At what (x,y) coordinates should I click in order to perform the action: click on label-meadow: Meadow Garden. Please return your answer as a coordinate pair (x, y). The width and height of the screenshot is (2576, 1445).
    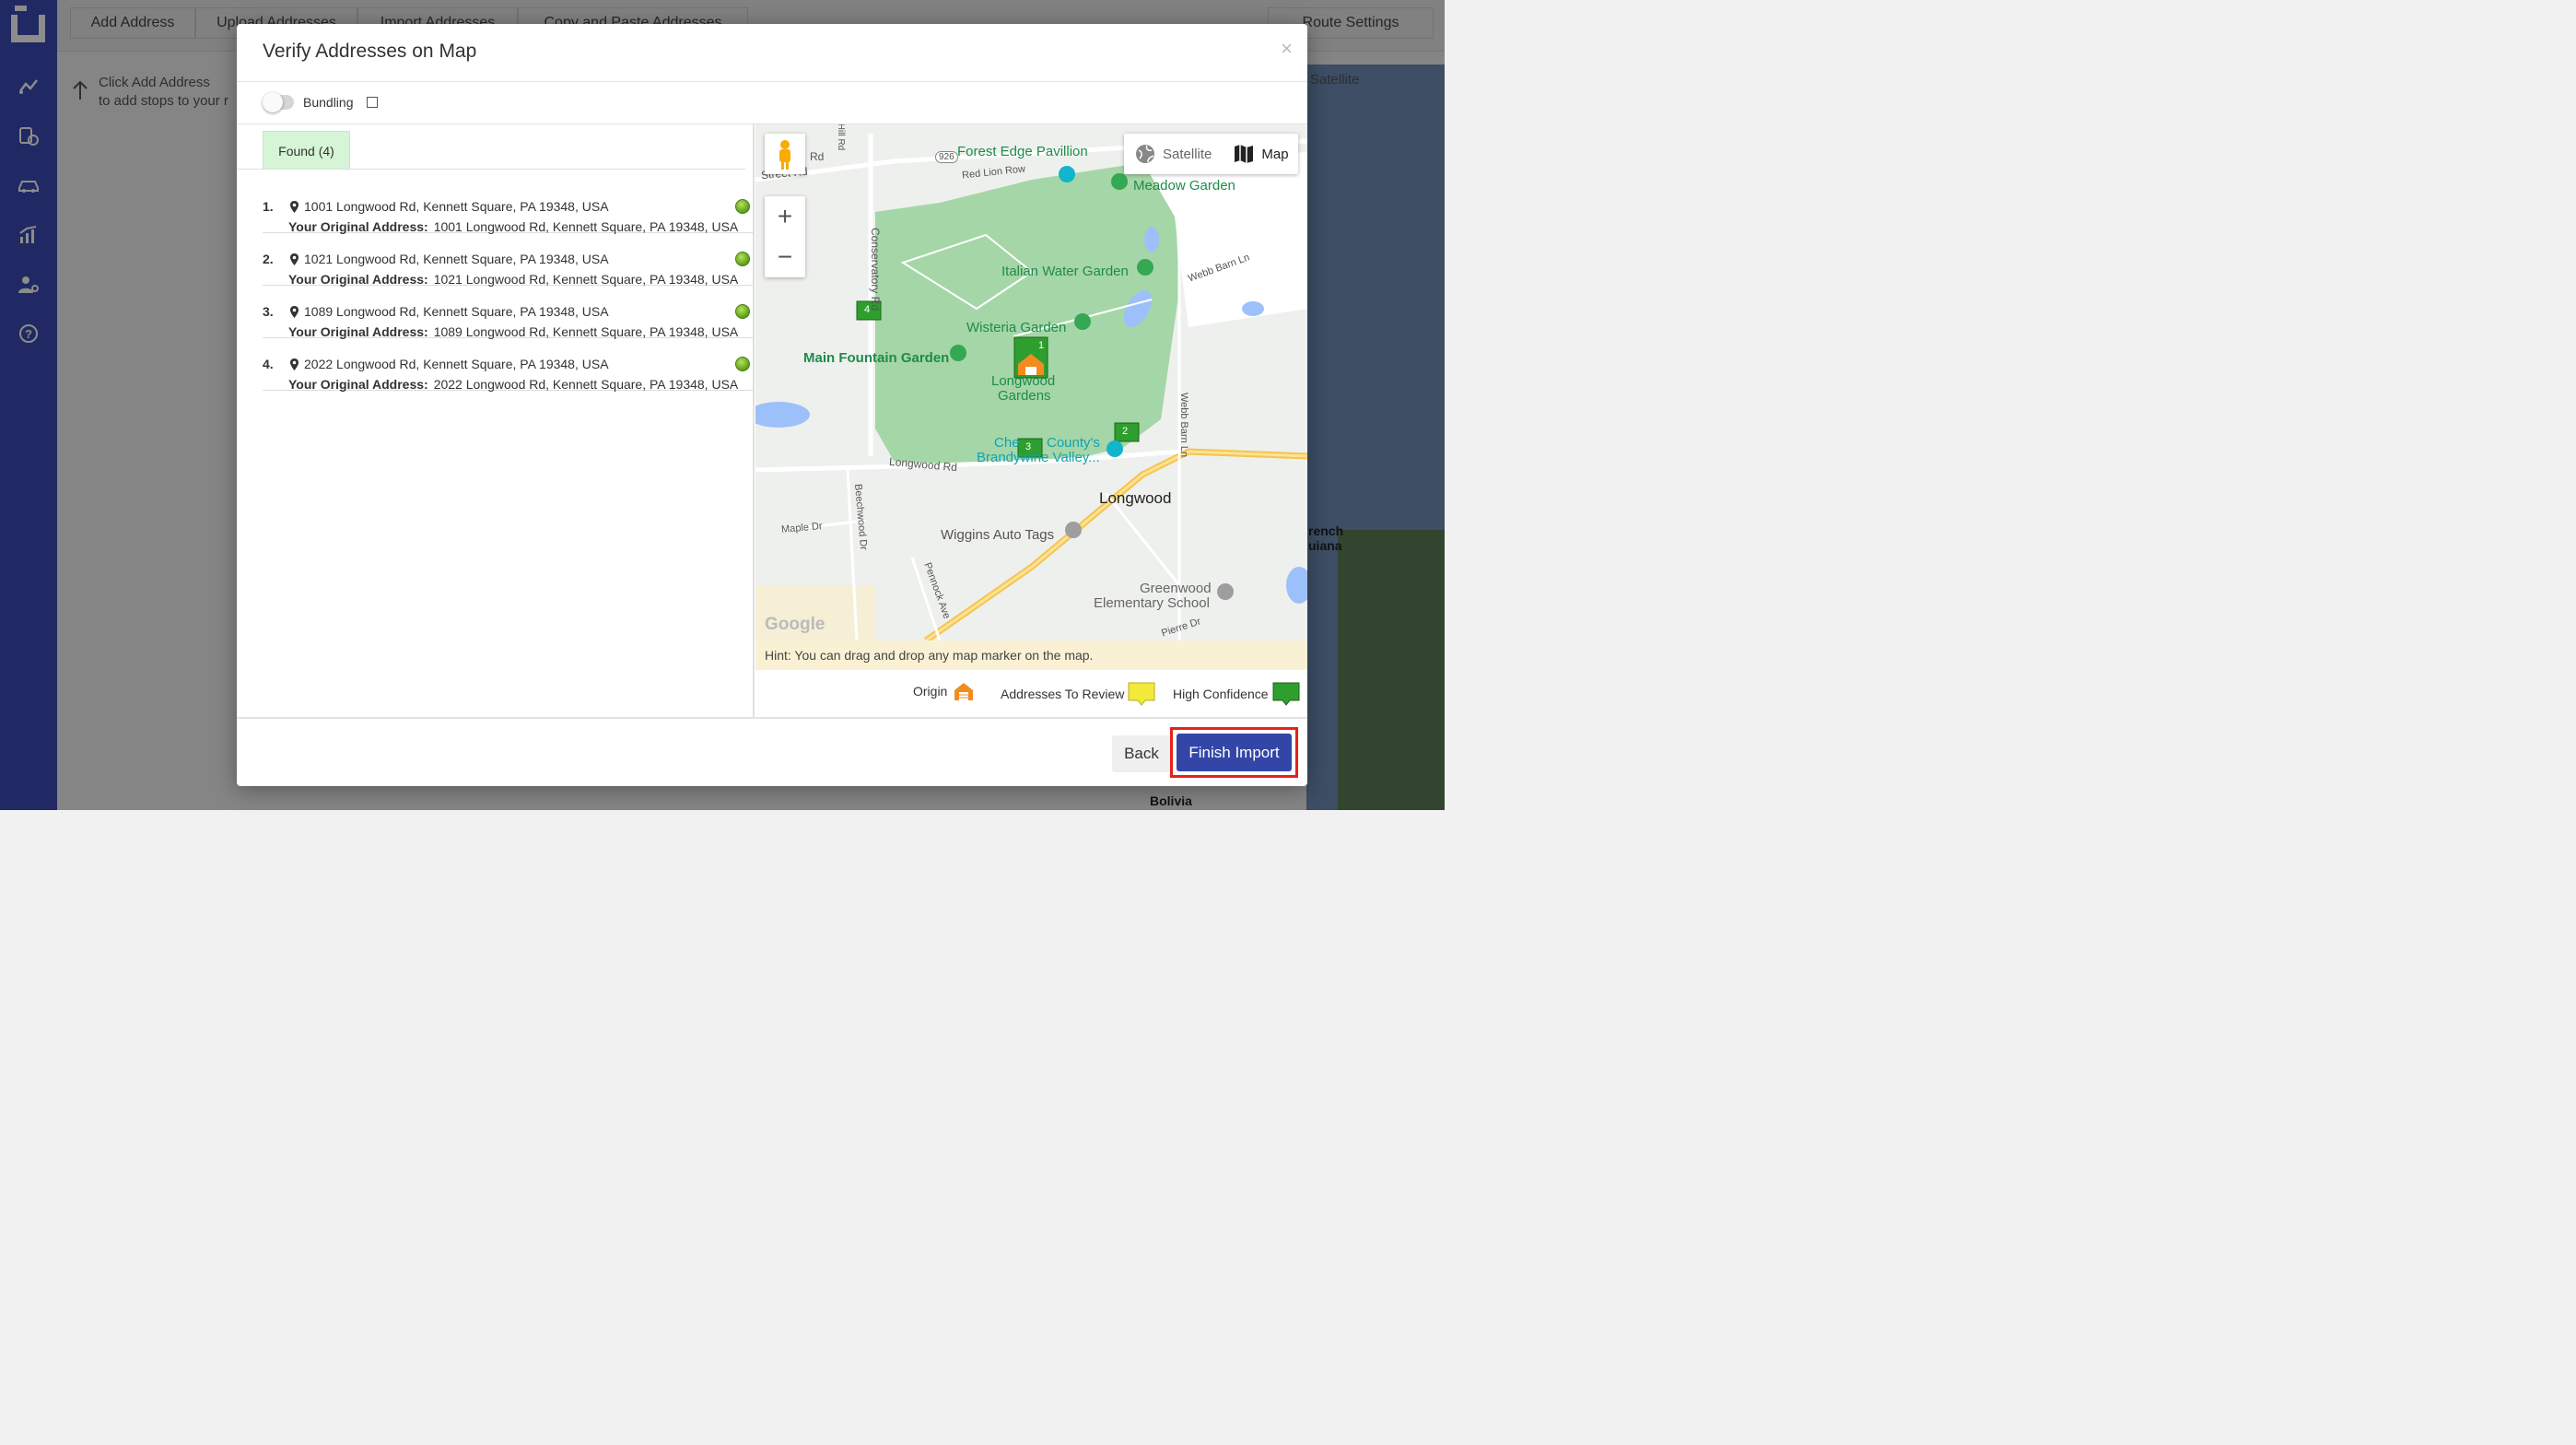
    Looking at the image, I should click on (1184, 186).